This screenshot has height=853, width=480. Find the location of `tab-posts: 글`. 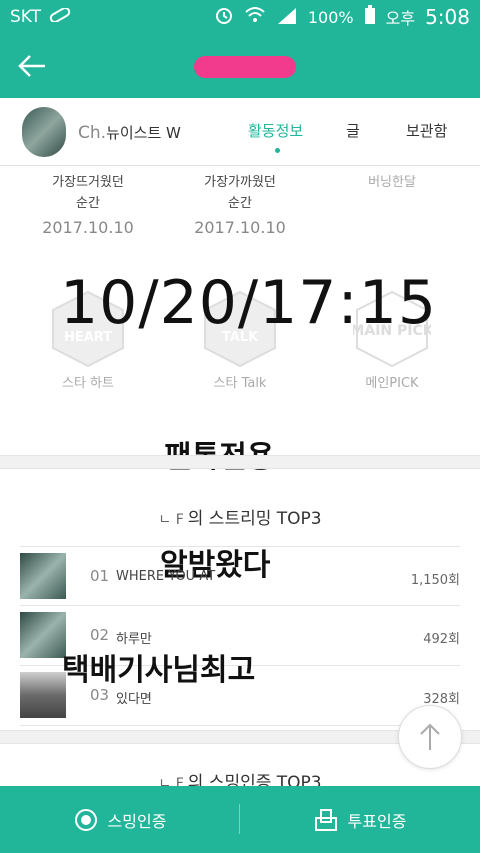

tab-posts: 글 is located at coordinates (353, 130).